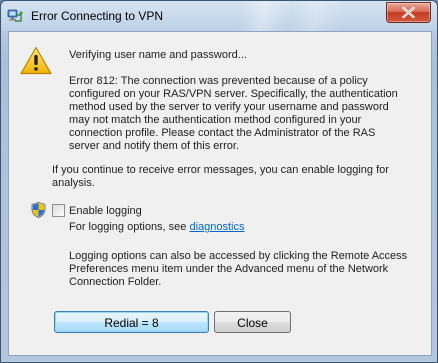  I want to click on logging-info-line-3: Connection Folder., so click(115, 282).